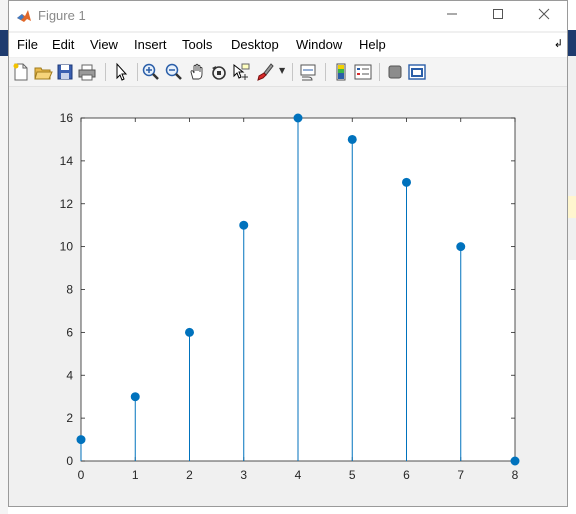 The image size is (576, 514). I want to click on data-cursor-icon, so click(241, 72).